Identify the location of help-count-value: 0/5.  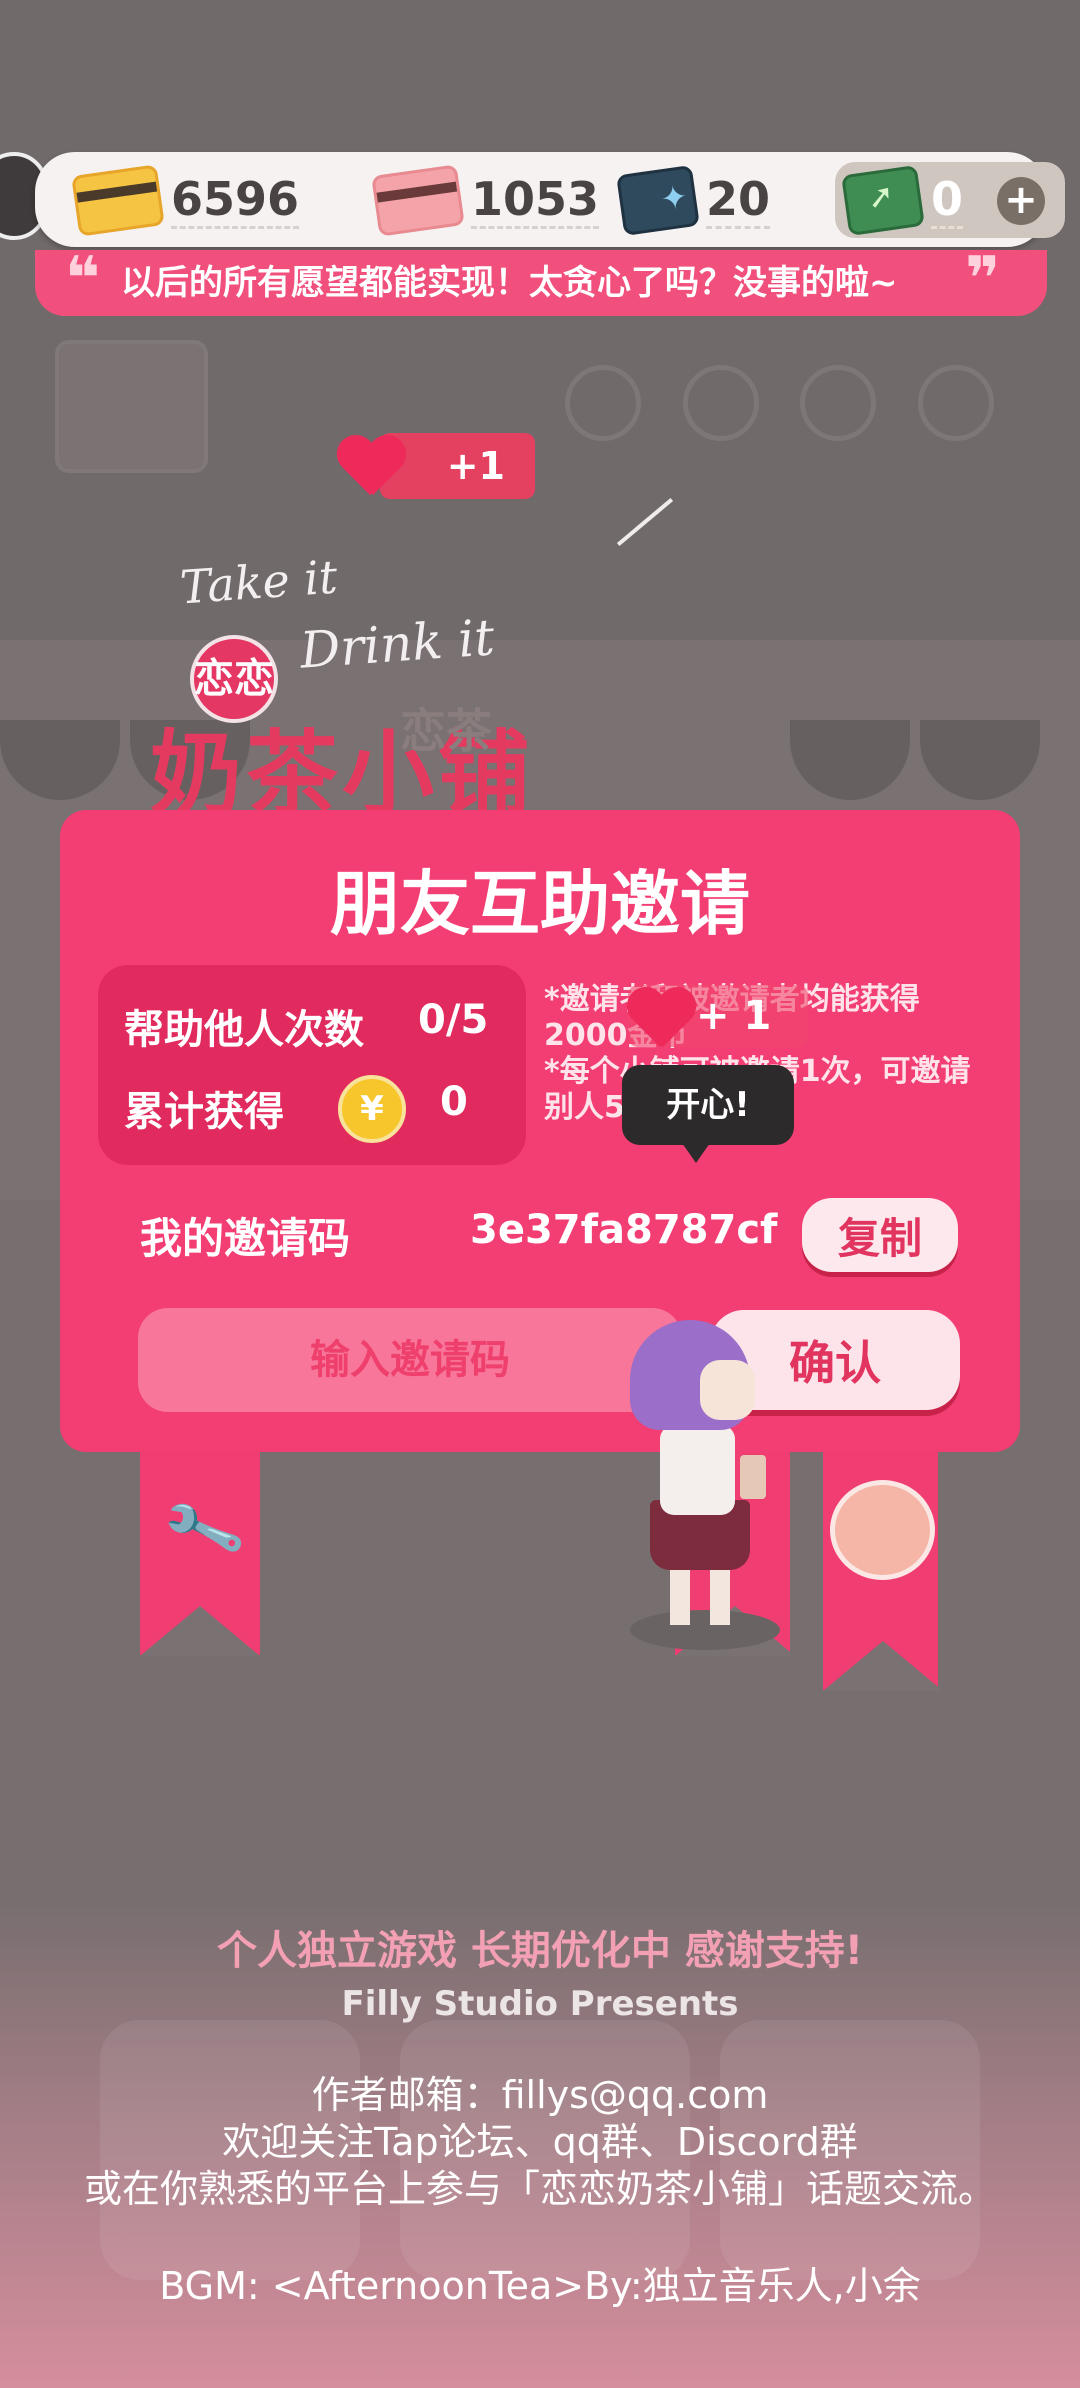
(453, 1020).